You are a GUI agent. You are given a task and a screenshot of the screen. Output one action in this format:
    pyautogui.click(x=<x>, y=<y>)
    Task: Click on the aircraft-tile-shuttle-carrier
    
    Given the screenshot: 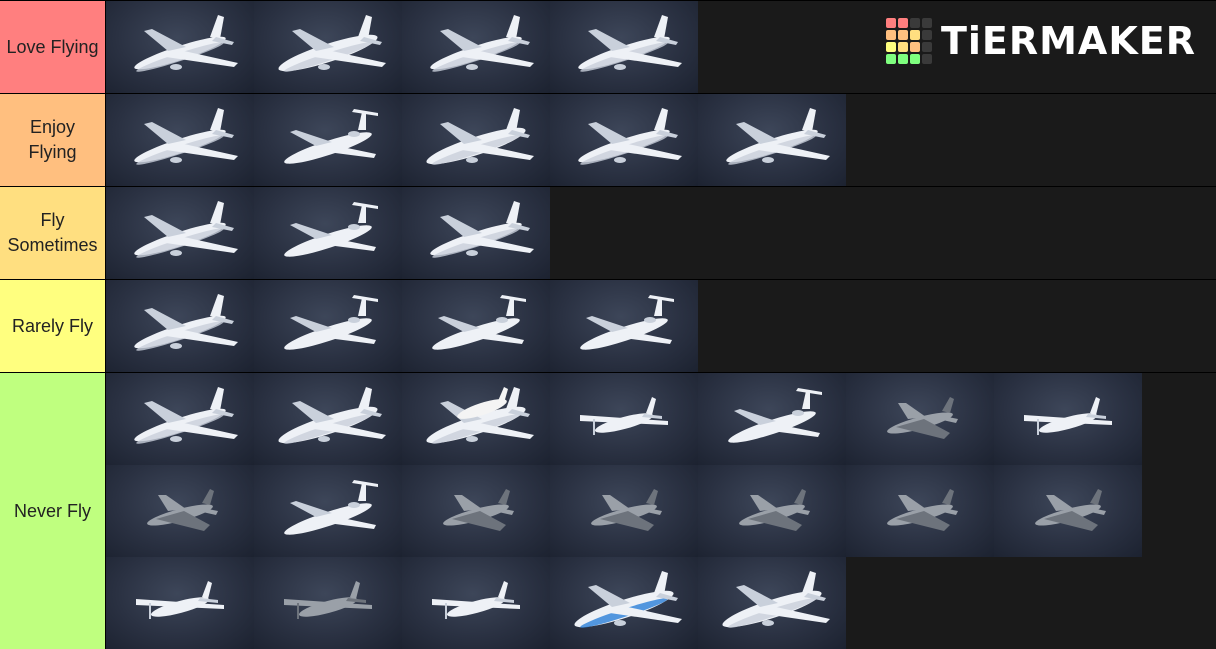 What is the action you would take?
    pyautogui.click(x=476, y=419)
    